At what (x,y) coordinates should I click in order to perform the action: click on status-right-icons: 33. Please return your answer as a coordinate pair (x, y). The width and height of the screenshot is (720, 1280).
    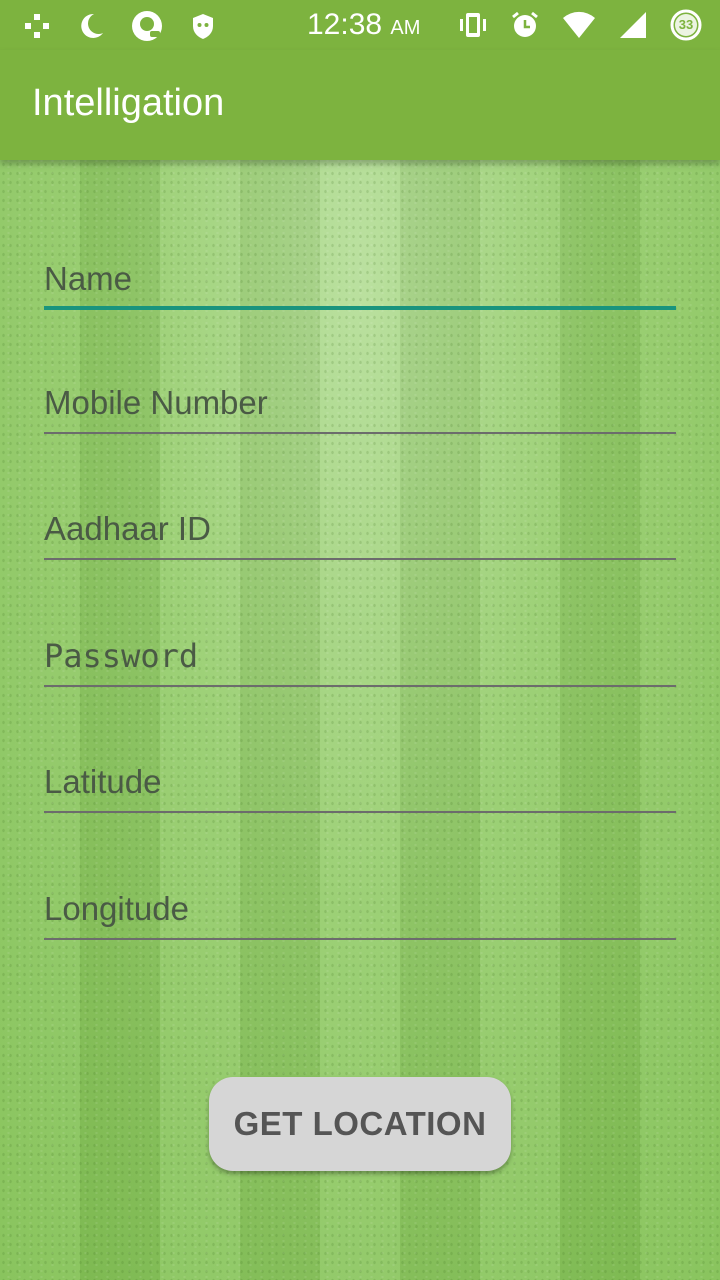
    Looking at the image, I should click on (580, 25).